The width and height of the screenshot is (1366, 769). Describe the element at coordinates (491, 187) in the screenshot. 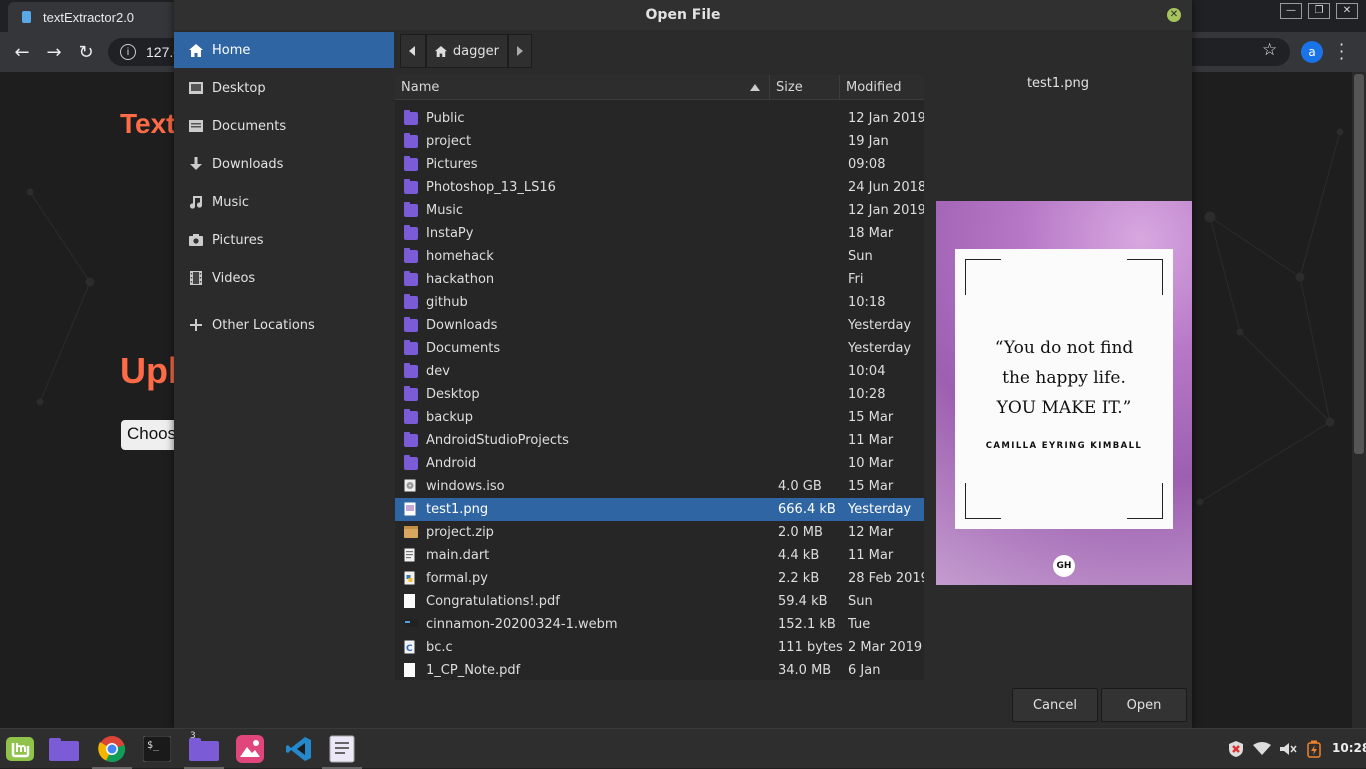

I see `file-name: Photoshop_13_LS16` at that location.